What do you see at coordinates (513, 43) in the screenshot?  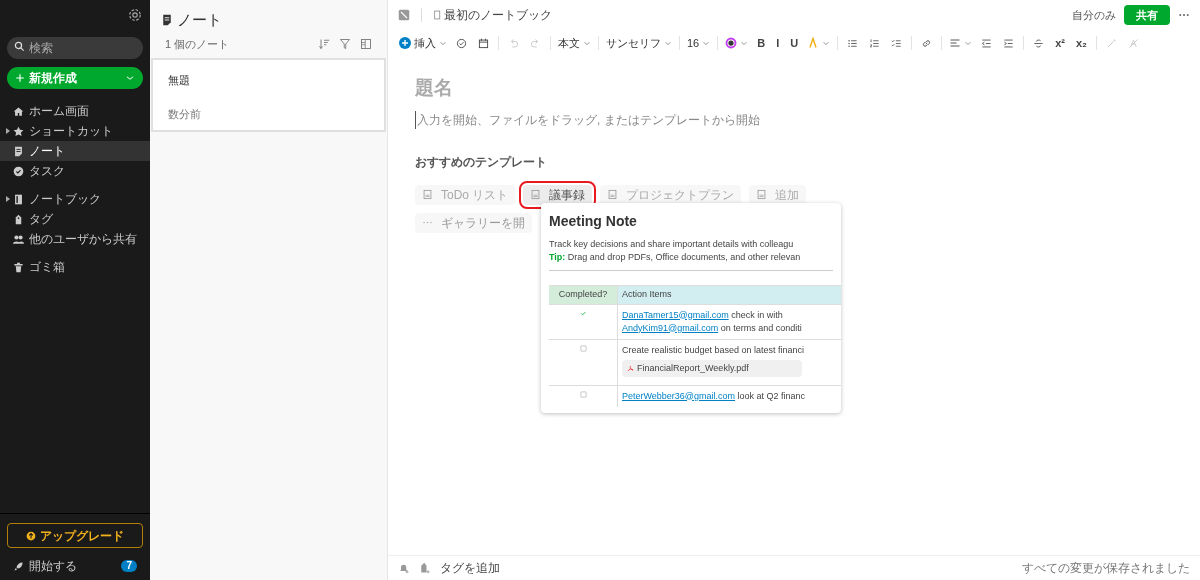 I see `undo-icon` at bounding box center [513, 43].